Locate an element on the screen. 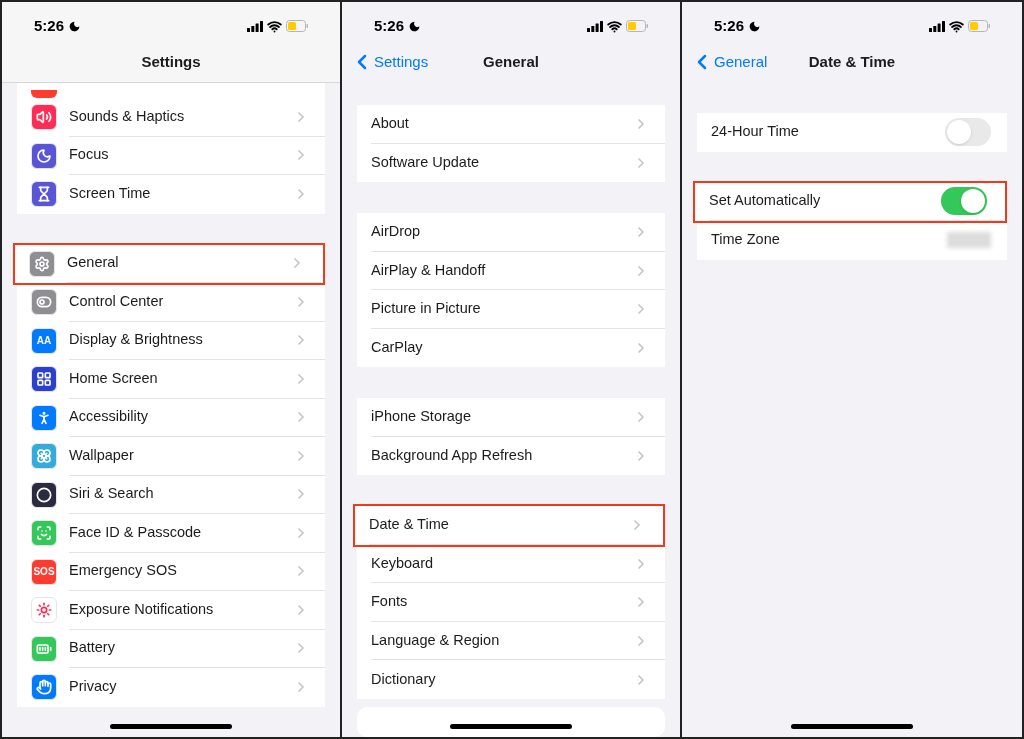 The image size is (1024, 739). setting-label: Set Automatically is located at coordinates (765, 201).